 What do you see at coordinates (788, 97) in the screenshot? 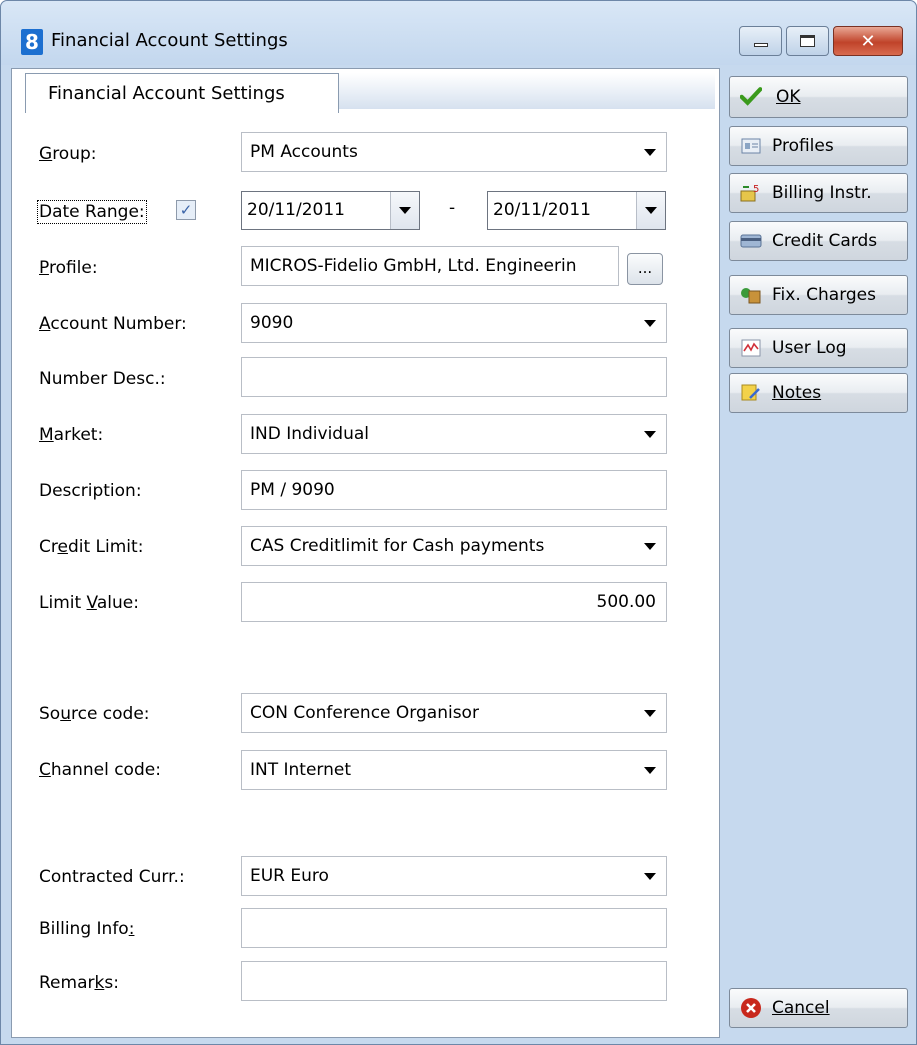
I see `ok-label: OK` at bounding box center [788, 97].